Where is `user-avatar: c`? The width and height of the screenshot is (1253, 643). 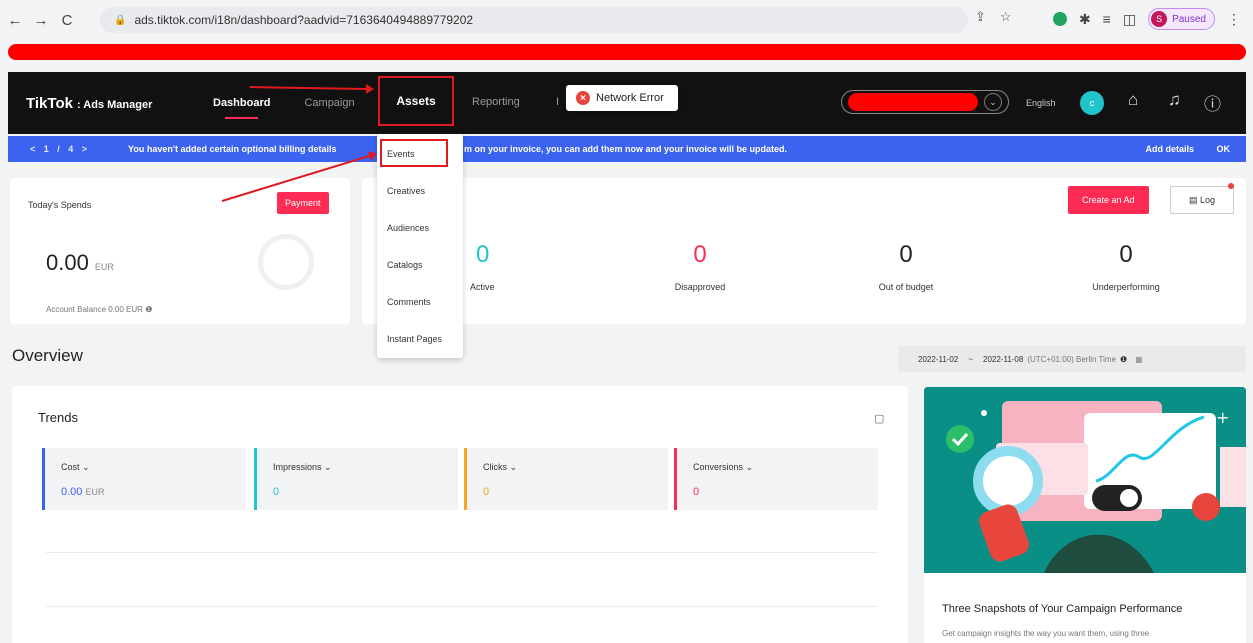 user-avatar: c is located at coordinates (1092, 103).